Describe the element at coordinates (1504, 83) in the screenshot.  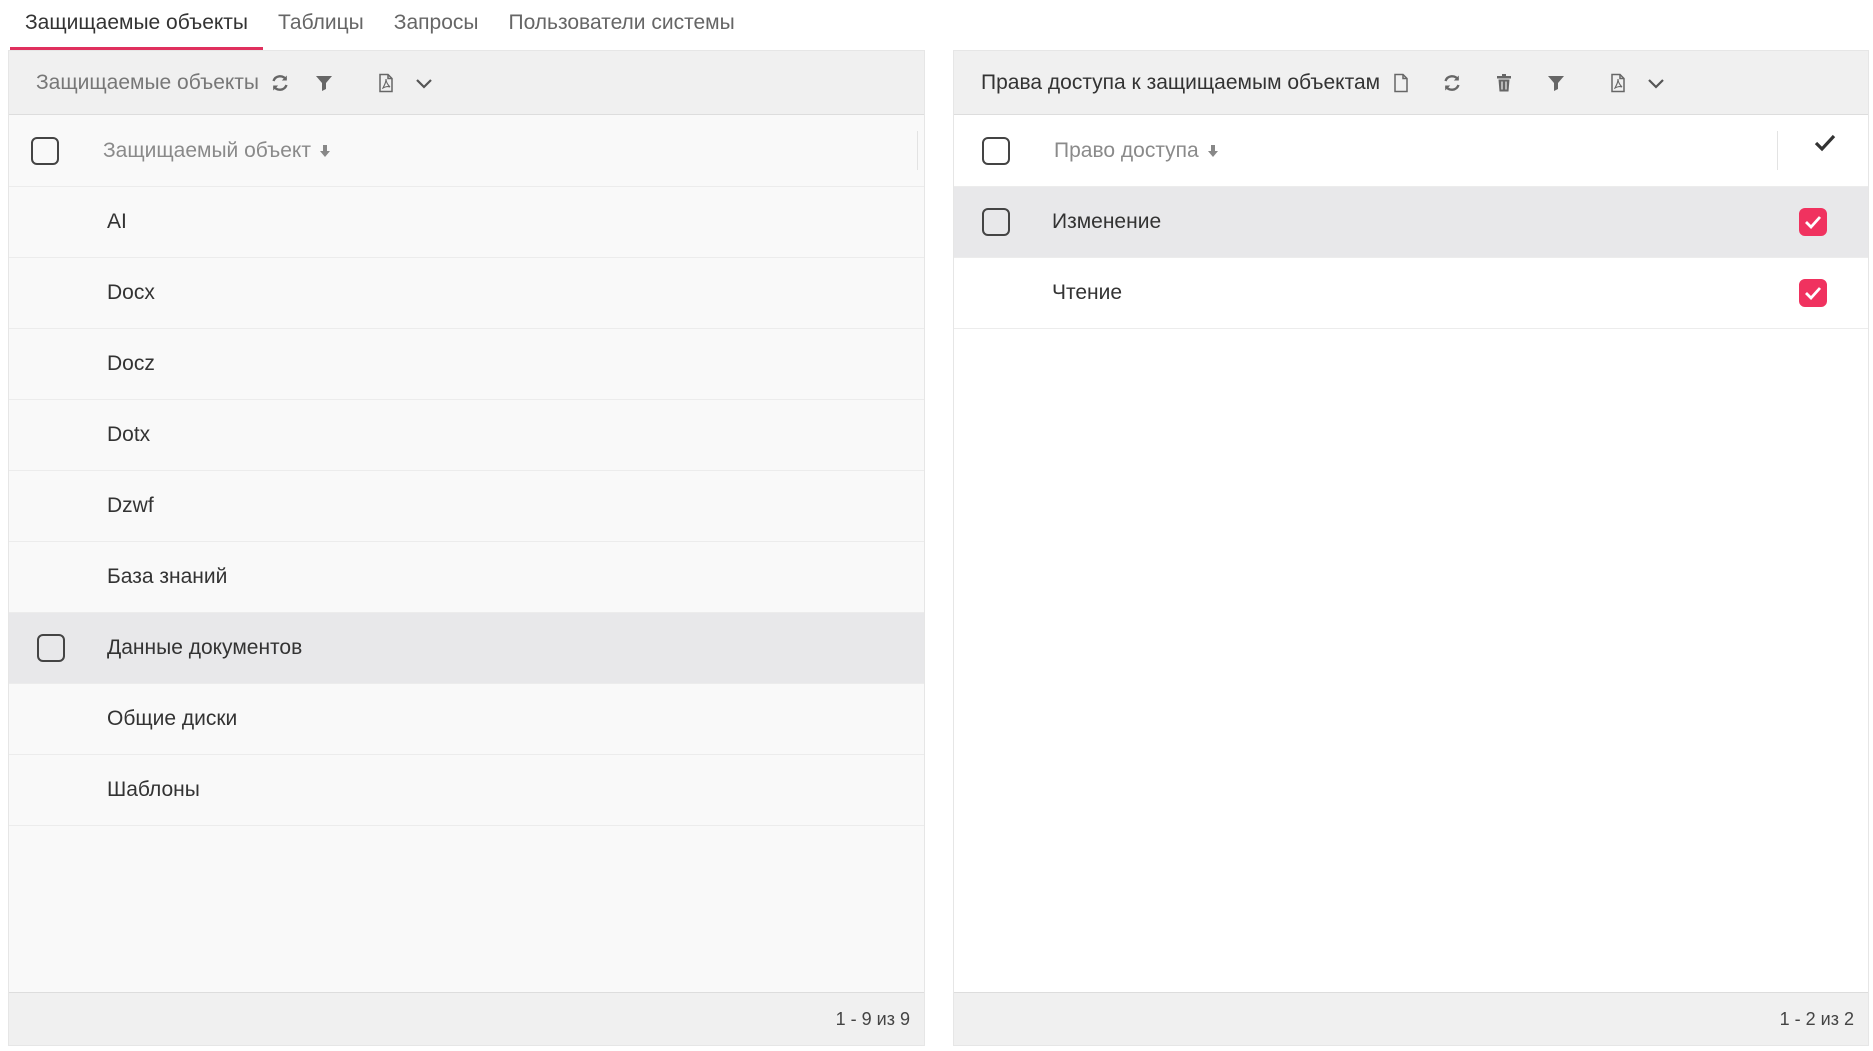
I see `trash-icon` at that location.